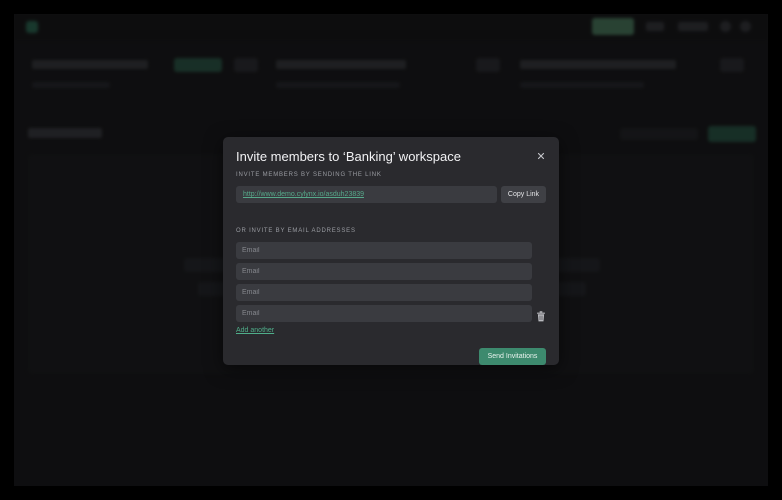  Describe the element at coordinates (255, 330) in the screenshot. I see `add-another-link: Add another` at that location.